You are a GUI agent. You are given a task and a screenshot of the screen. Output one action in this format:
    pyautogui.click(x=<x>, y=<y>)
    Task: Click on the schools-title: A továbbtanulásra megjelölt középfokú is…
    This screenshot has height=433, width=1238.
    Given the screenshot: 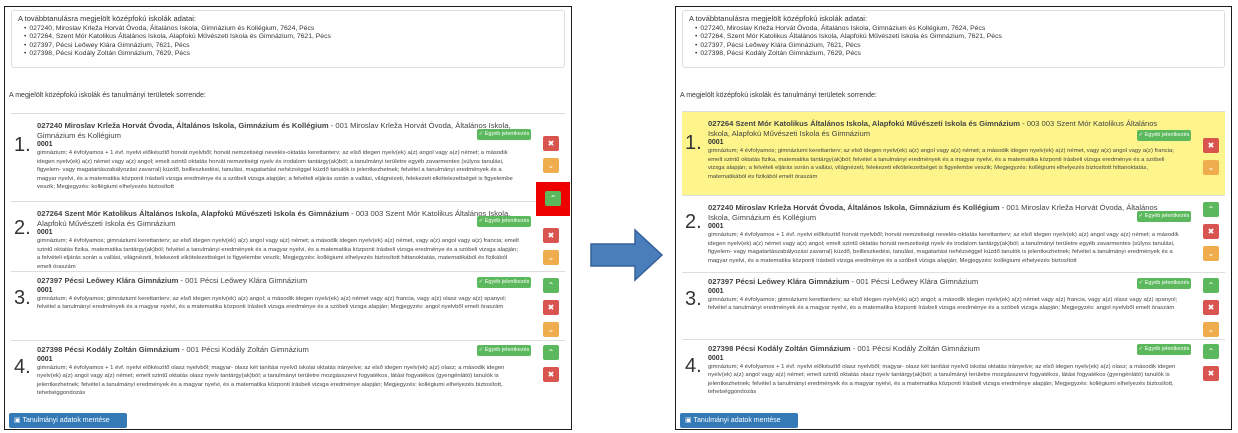 What is the action you would take?
    pyautogui.click(x=107, y=18)
    